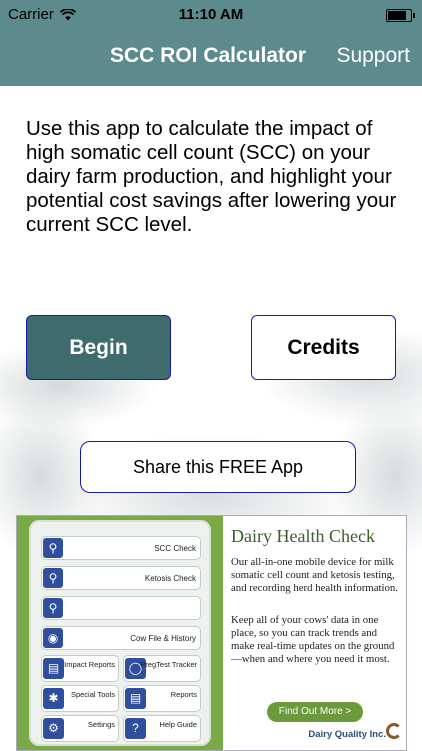 The height and width of the screenshot is (751, 422). Describe the element at coordinates (92, 694) in the screenshot. I see `device-label-special-tools: Special Tools` at that location.